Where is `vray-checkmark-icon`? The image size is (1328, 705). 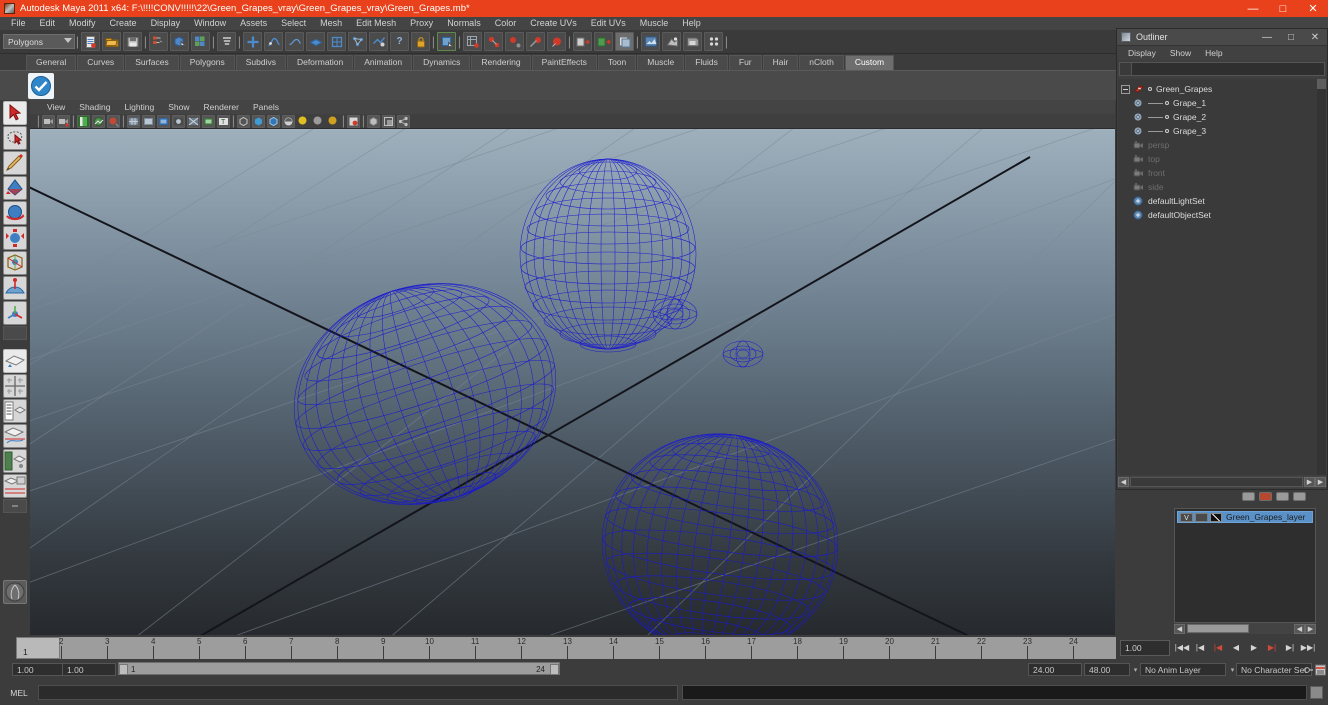 vray-checkmark-icon is located at coordinates (41, 85).